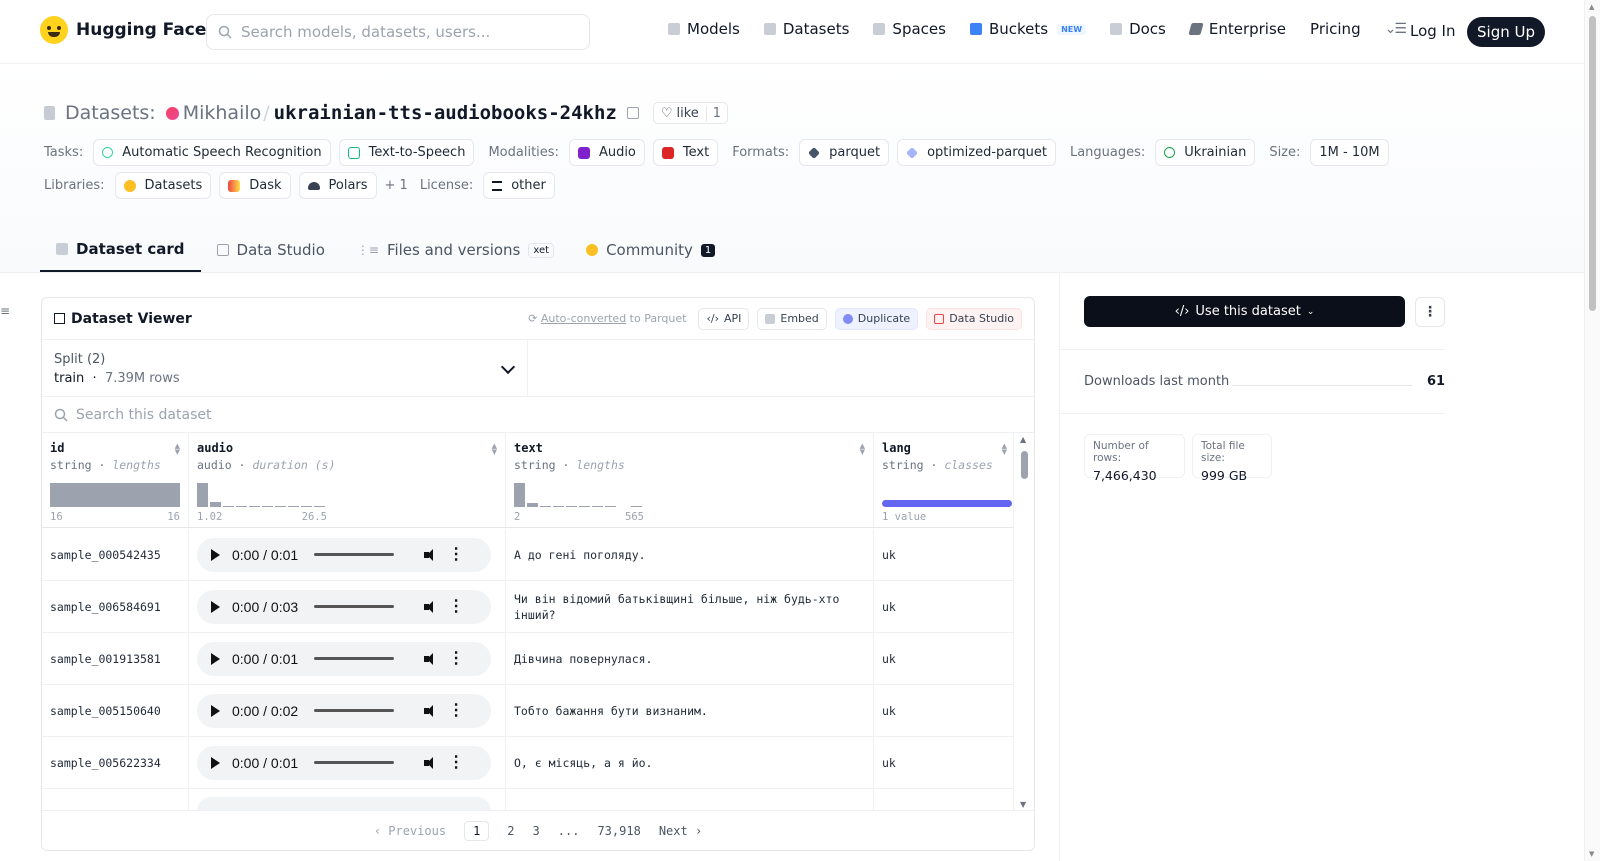  Describe the element at coordinates (163, 185) in the screenshot. I see `tag-library-datasets: Datasets` at that location.